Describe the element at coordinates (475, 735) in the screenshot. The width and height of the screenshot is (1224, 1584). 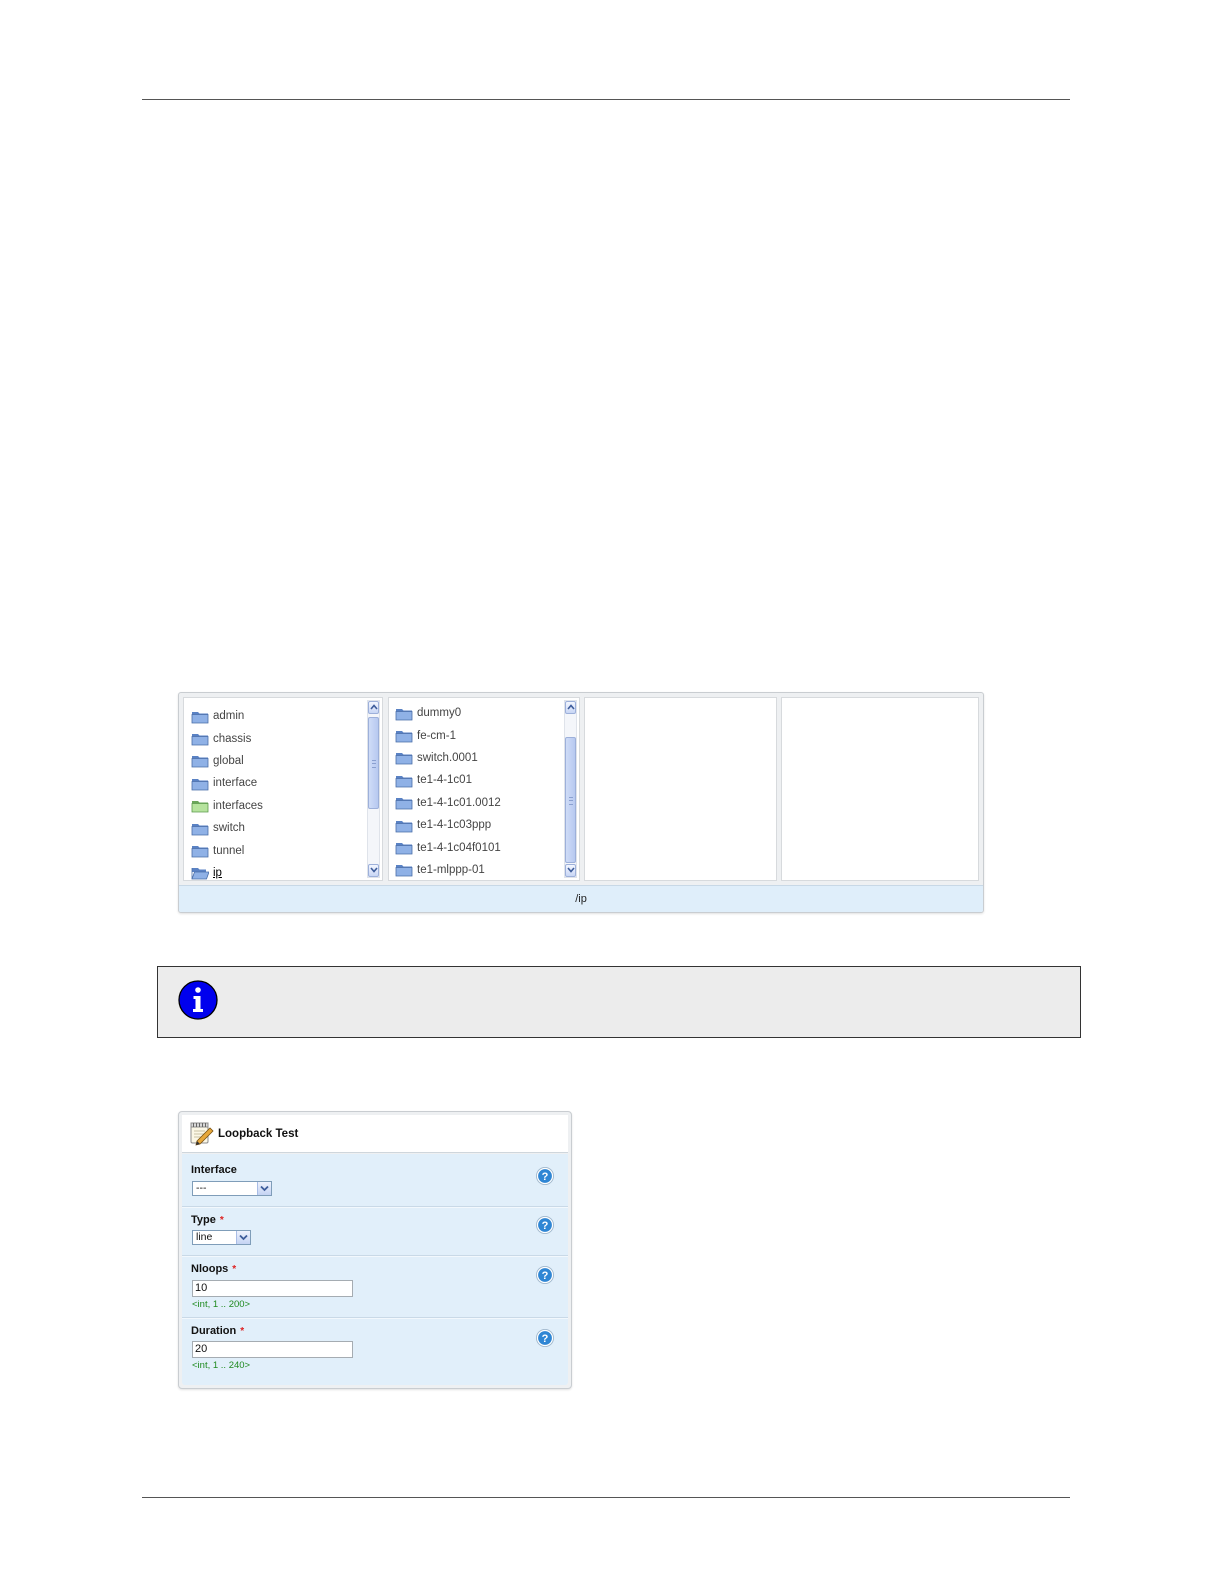
I see `folder-item-fe-cm-1: fe-cm-1` at that location.